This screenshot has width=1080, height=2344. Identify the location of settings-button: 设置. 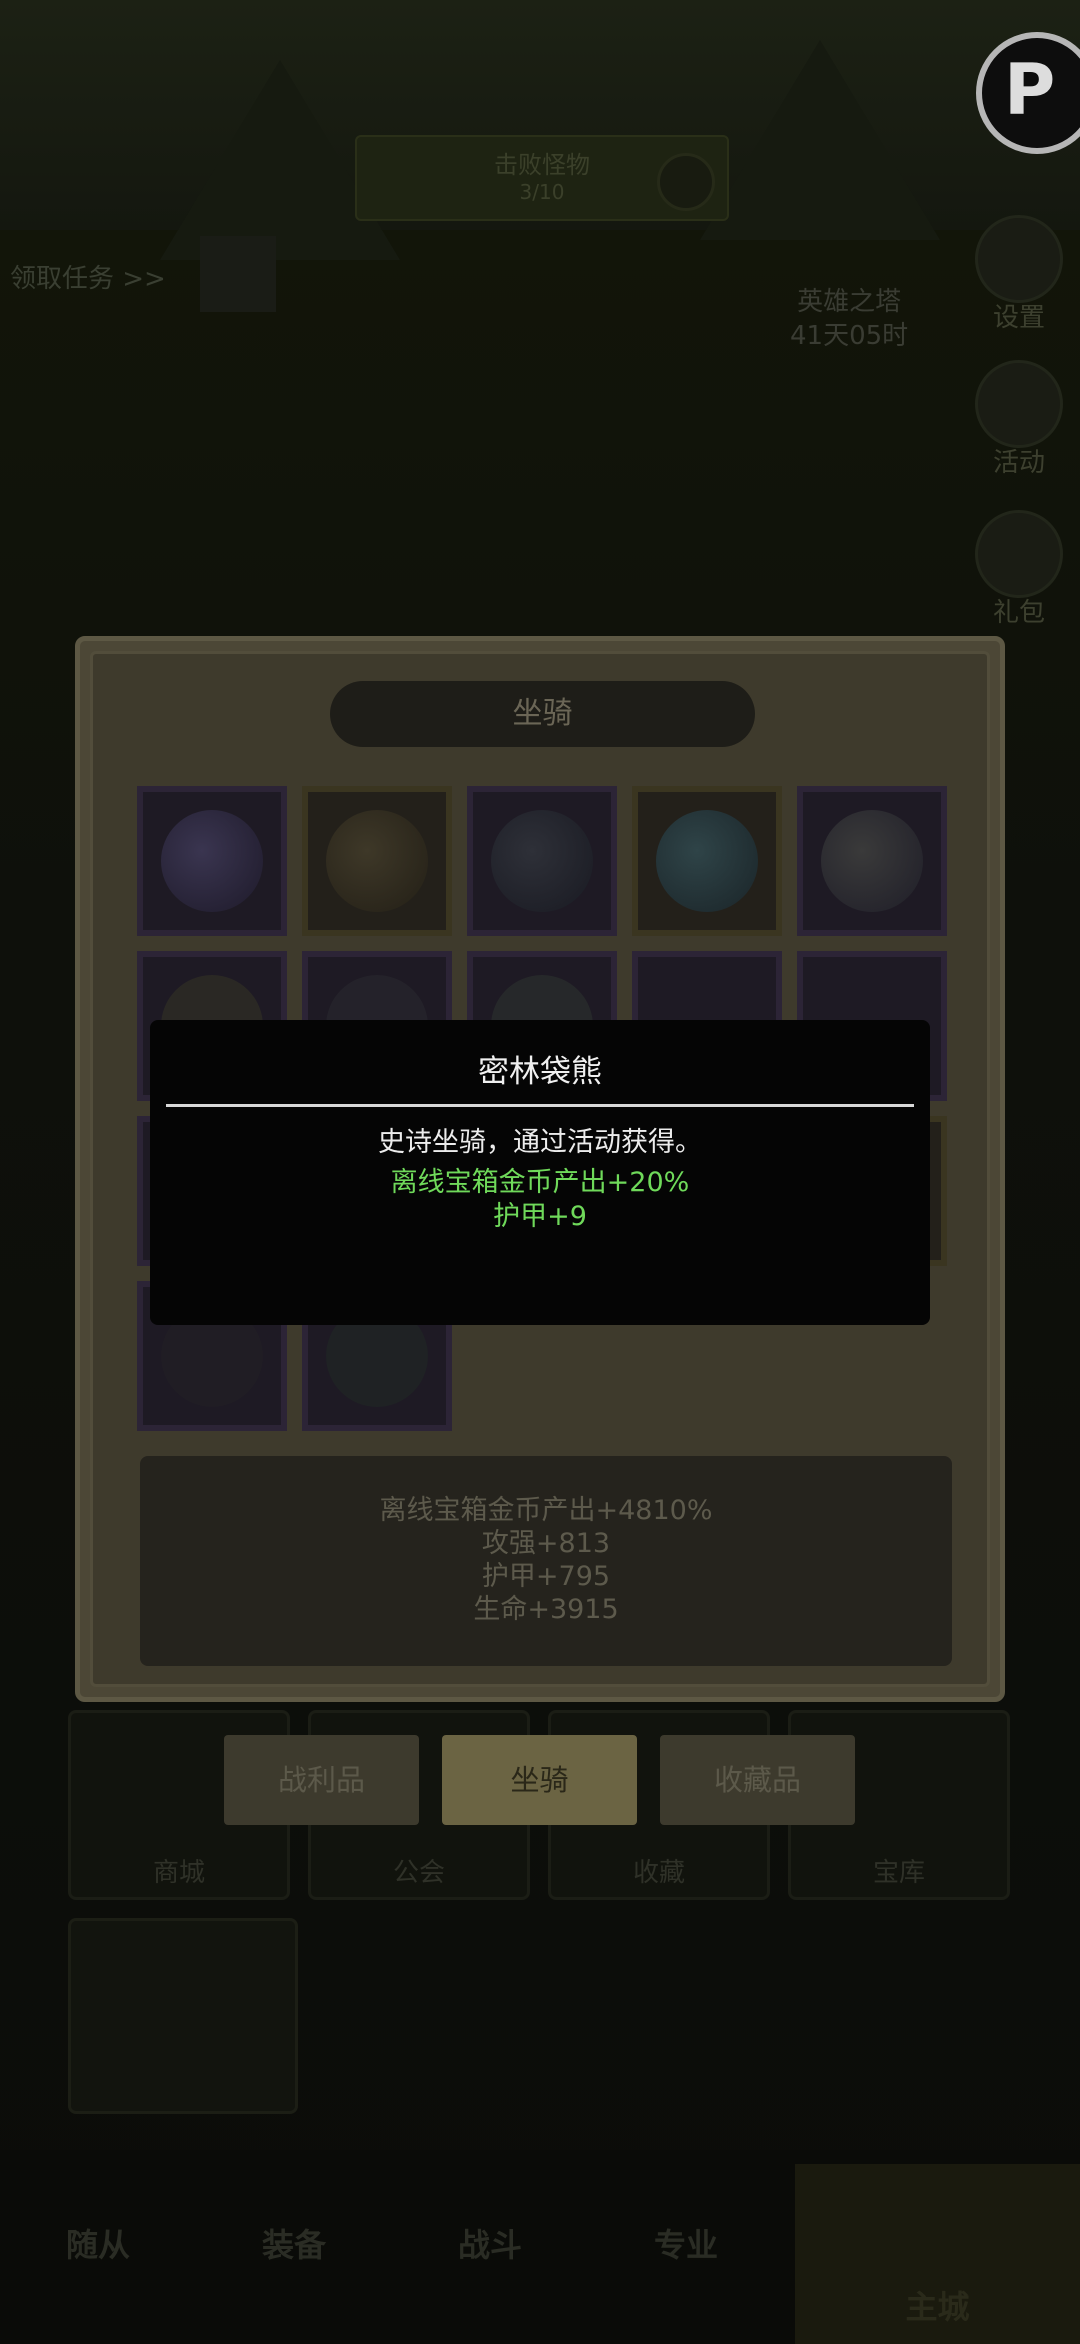
(1019, 274).